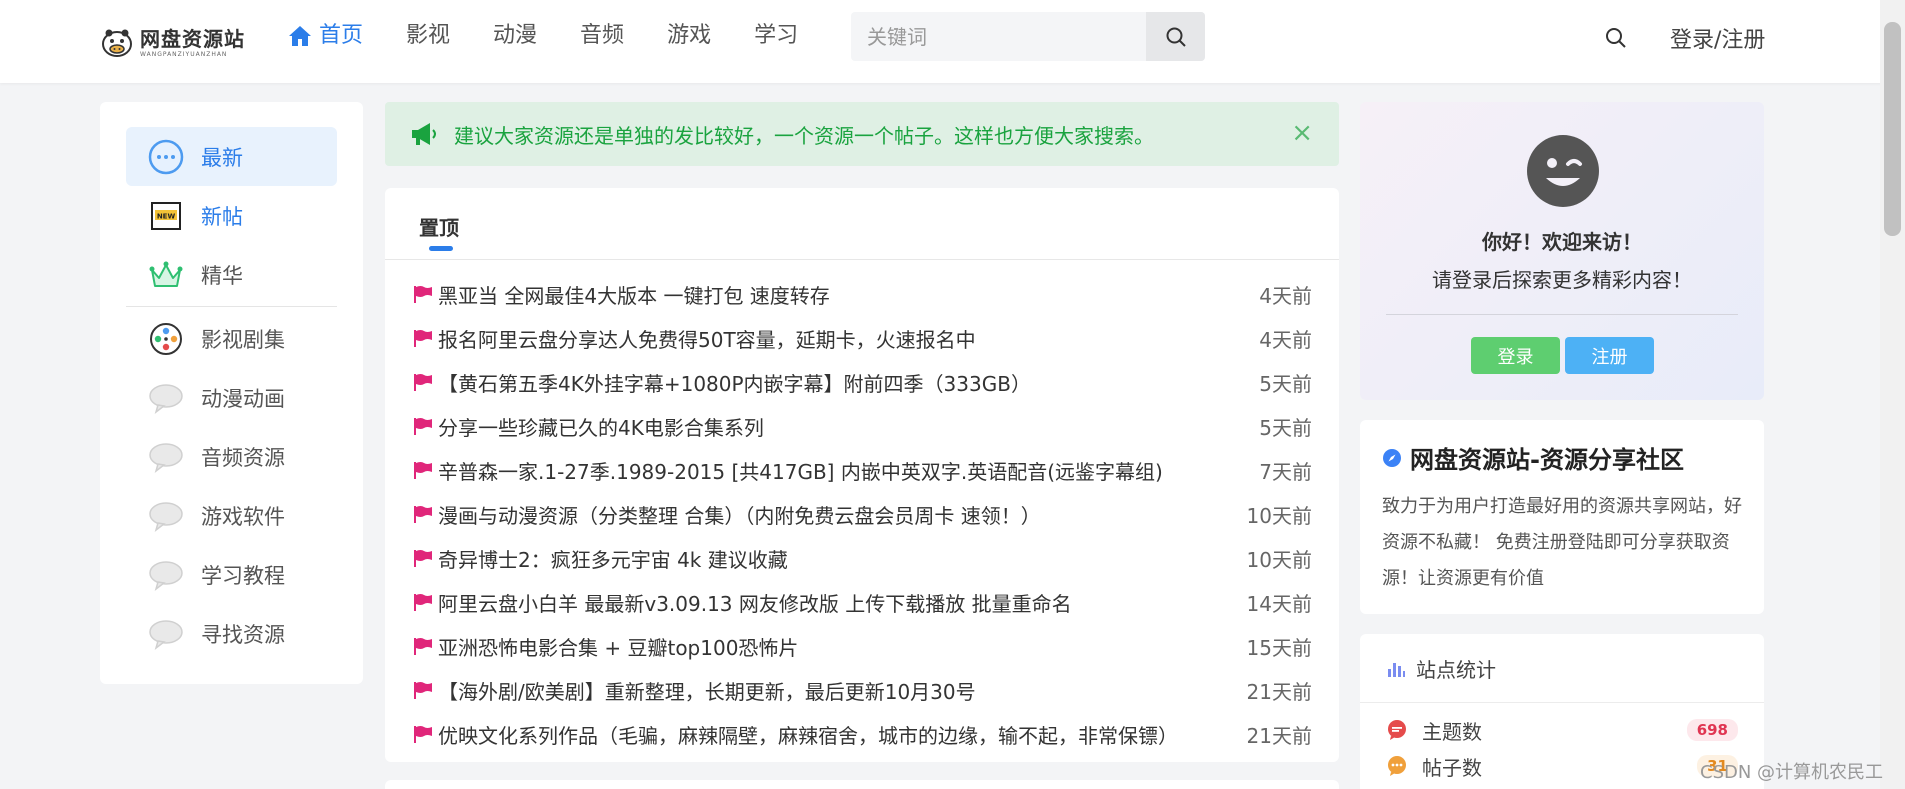 This screenshot has width=1905, height=789. Describe the element at coordinates (862, 259) in the screenshot. I see `tab-divider` at that location.